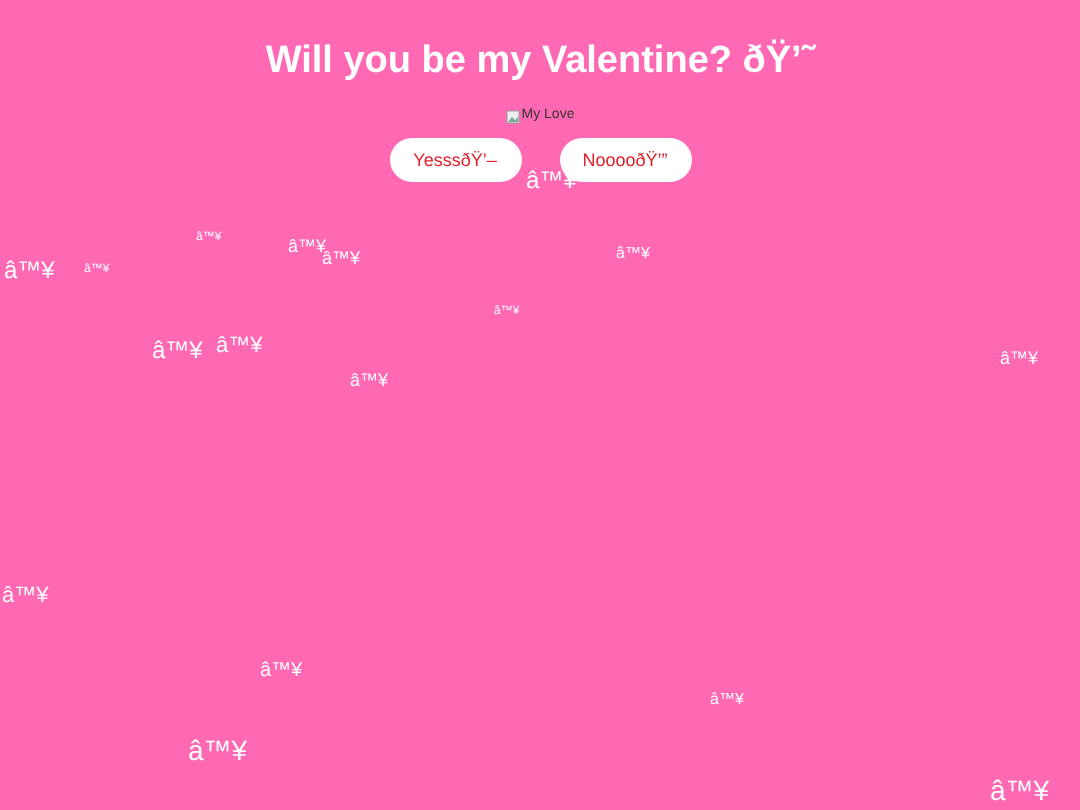 This screenshot has width=1080, height=810. I want to click on yes-button: YesssðŸ’–, so click(455, 160).